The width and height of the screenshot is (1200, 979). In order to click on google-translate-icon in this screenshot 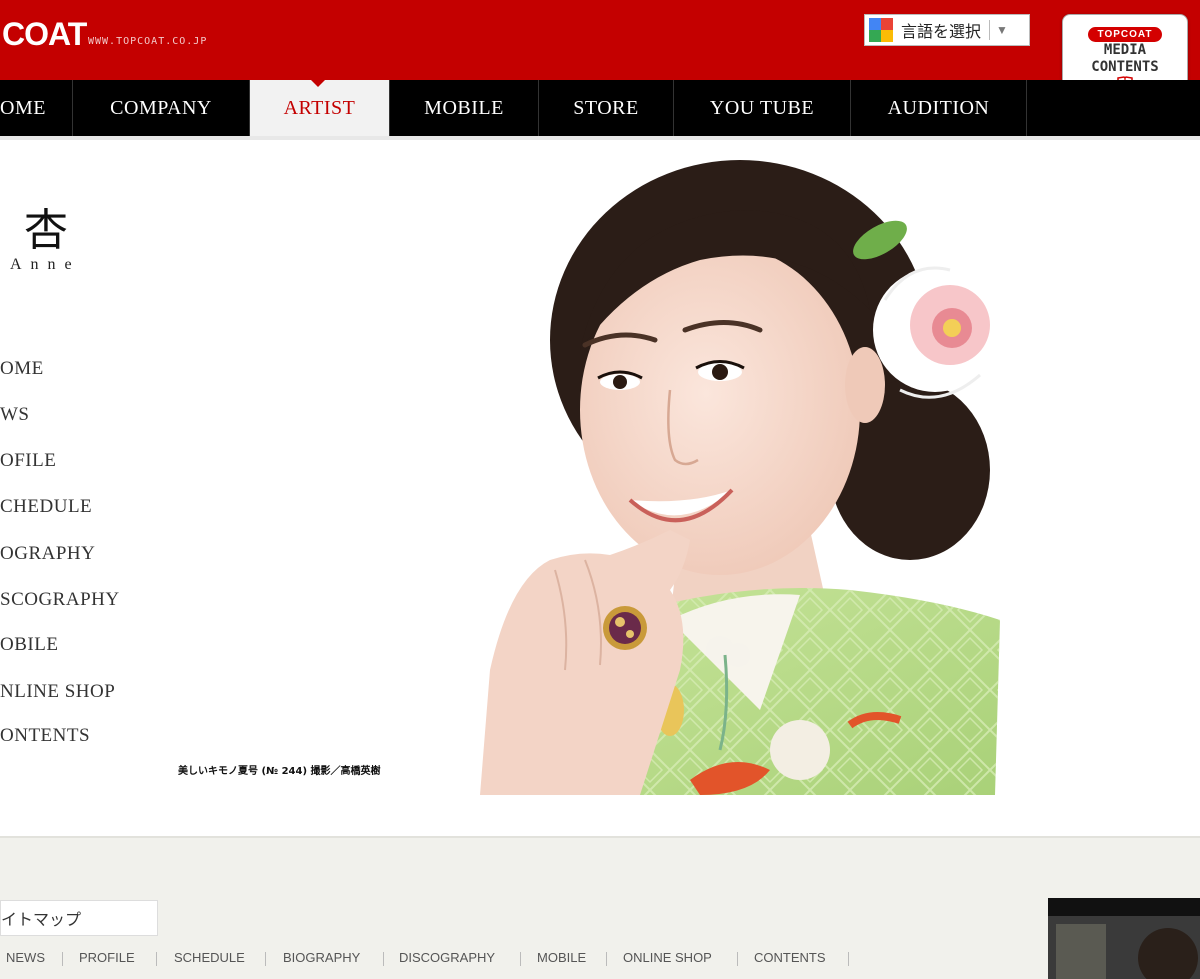, I will do `click(881, 30)`.